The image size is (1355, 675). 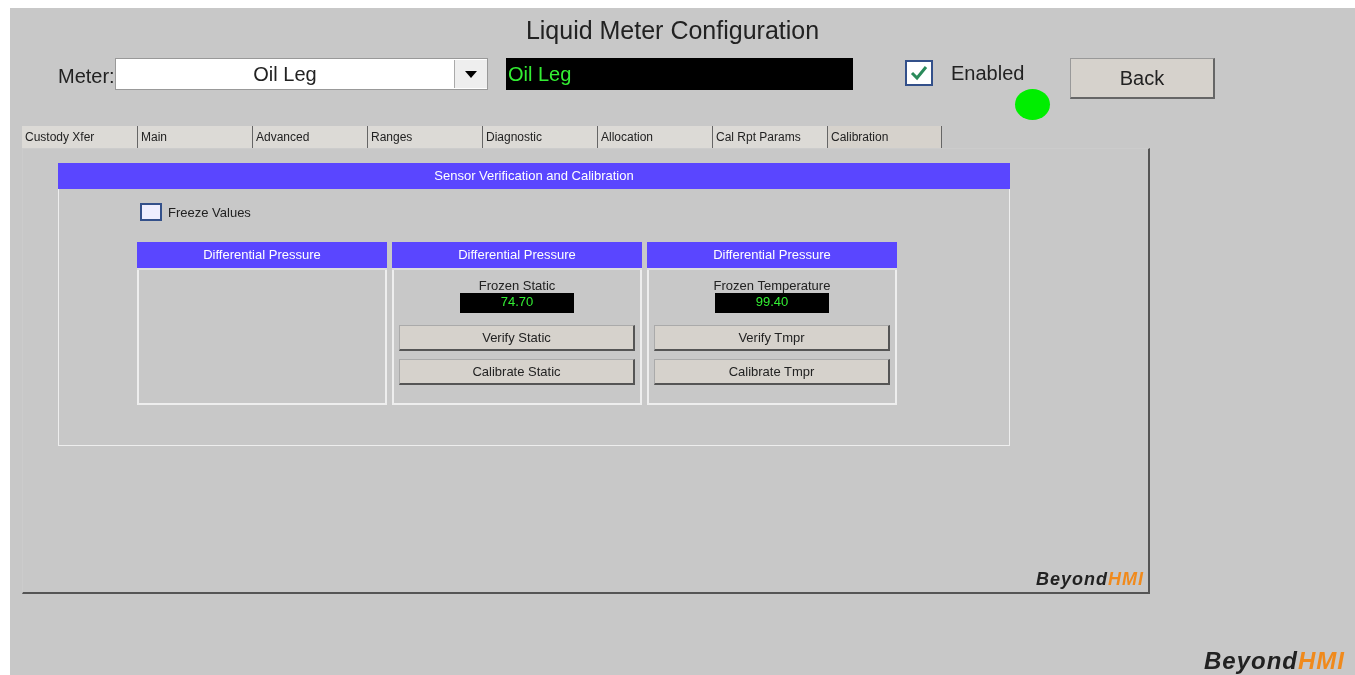 I want to click on window-title: Liquid Meter Configuration, so click(x=672, y=30).